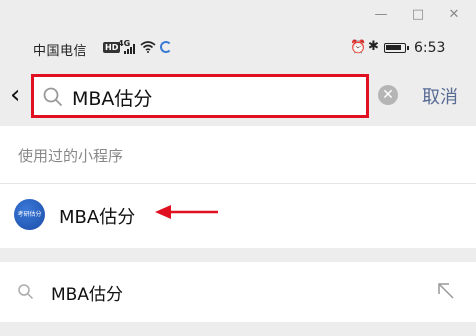 This screenshot has width=476, height=336. I want to click on suggestion-text: MBA估分, so click(87, 295).